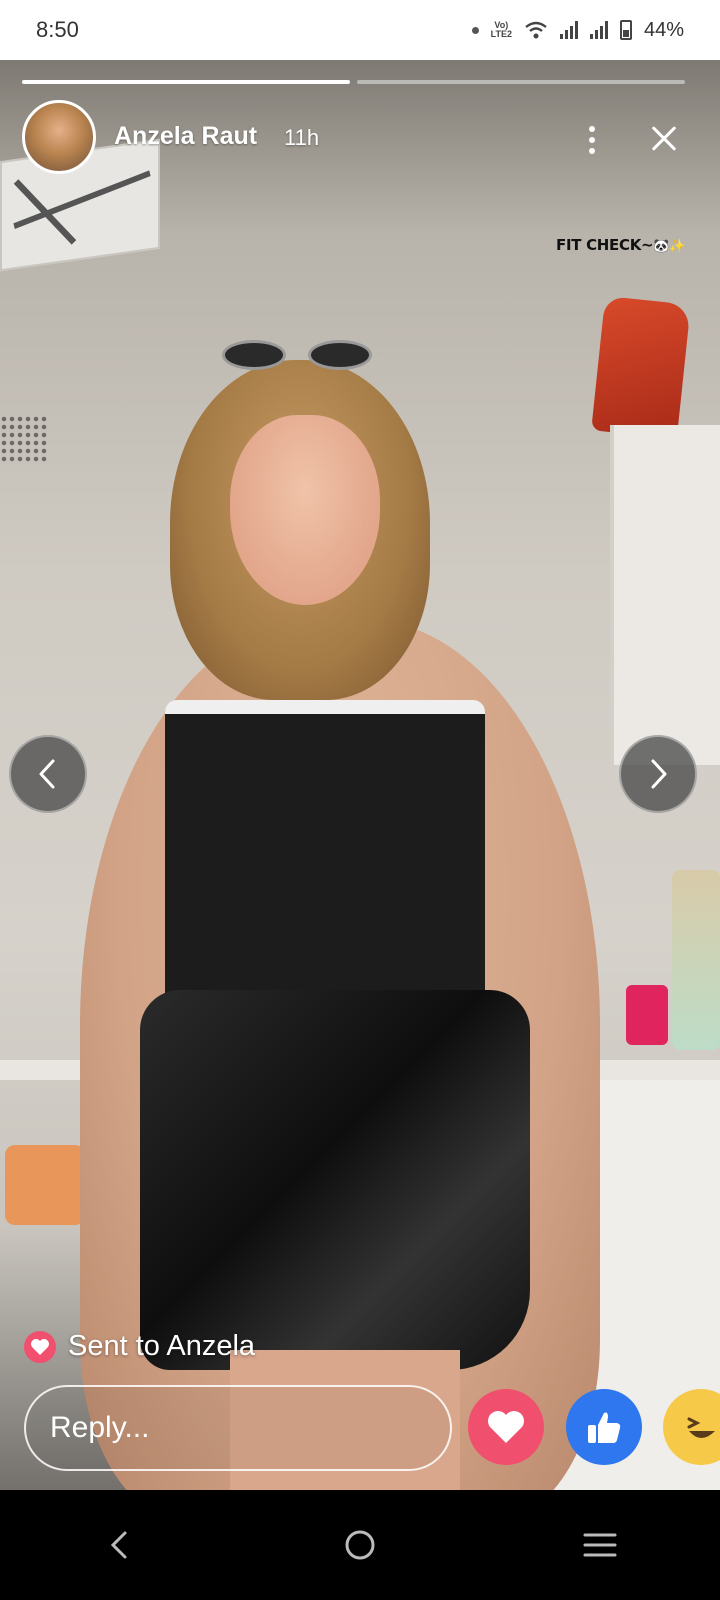  What do you see at coordinates (647, 1015) in the screenshot?
I see `soap-dispenser` at bounding box center [647, 1015].